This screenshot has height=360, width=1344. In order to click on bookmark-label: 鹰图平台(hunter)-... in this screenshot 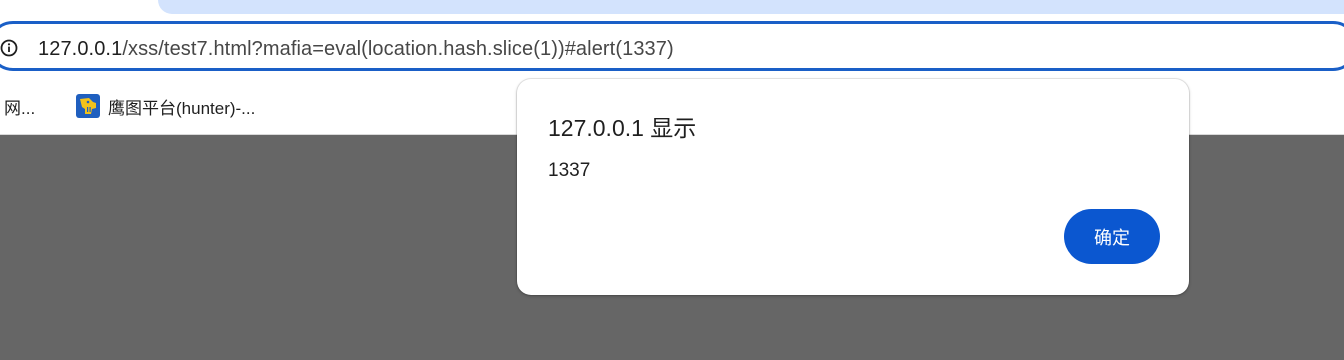, I will do `click(182, 108)`.